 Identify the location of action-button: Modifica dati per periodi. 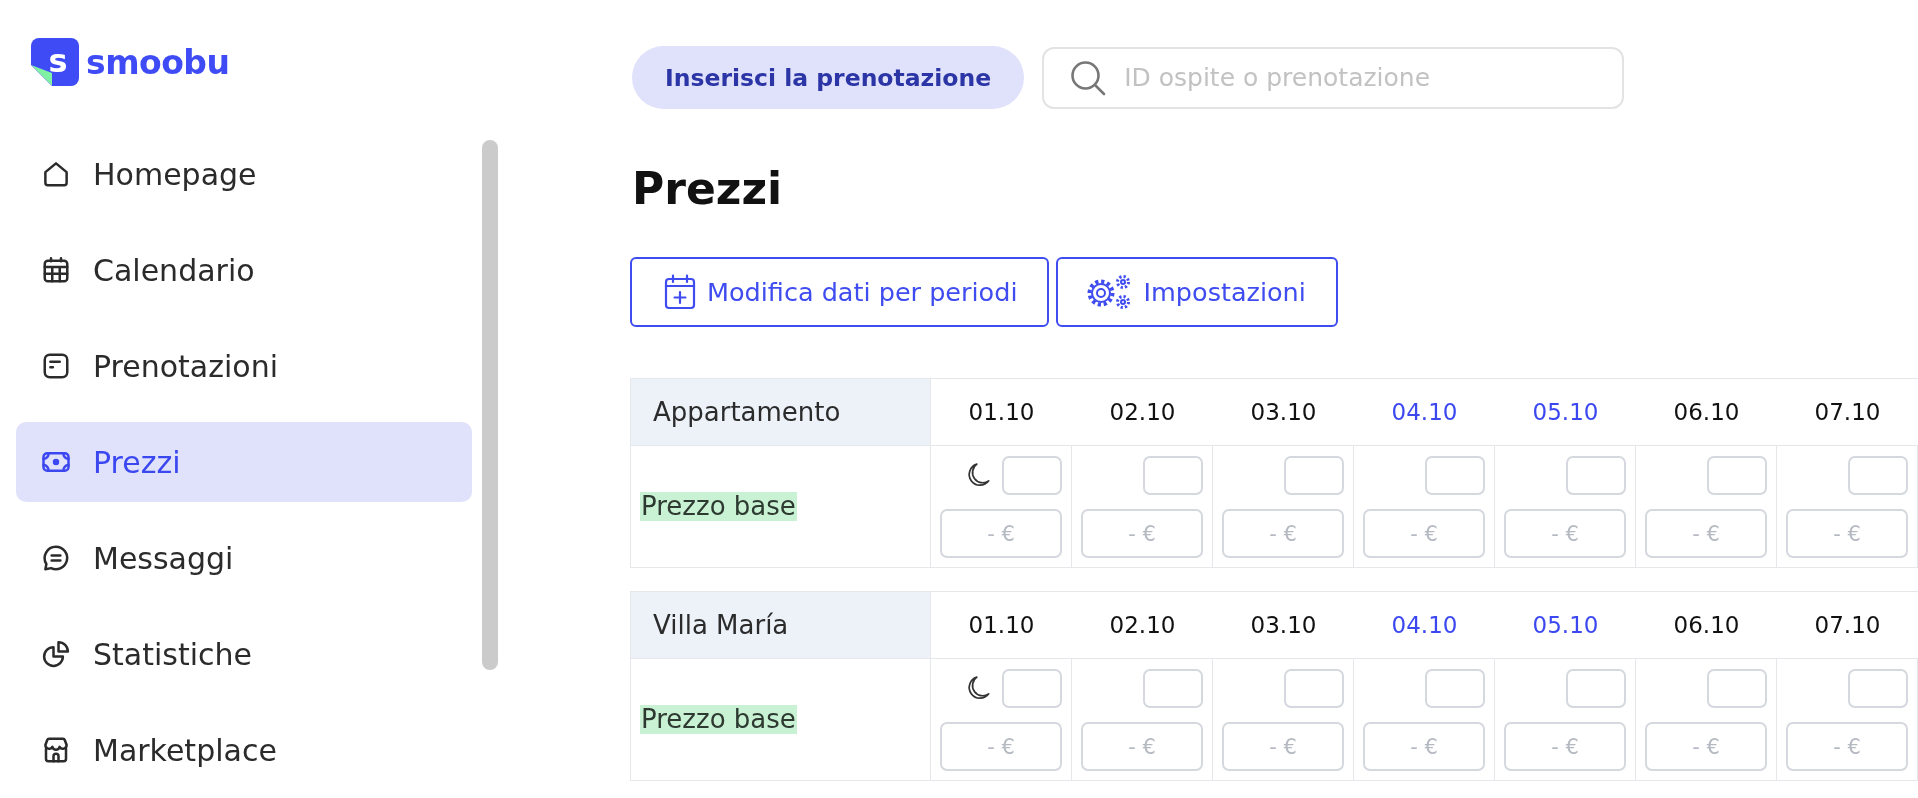
(840, 292).